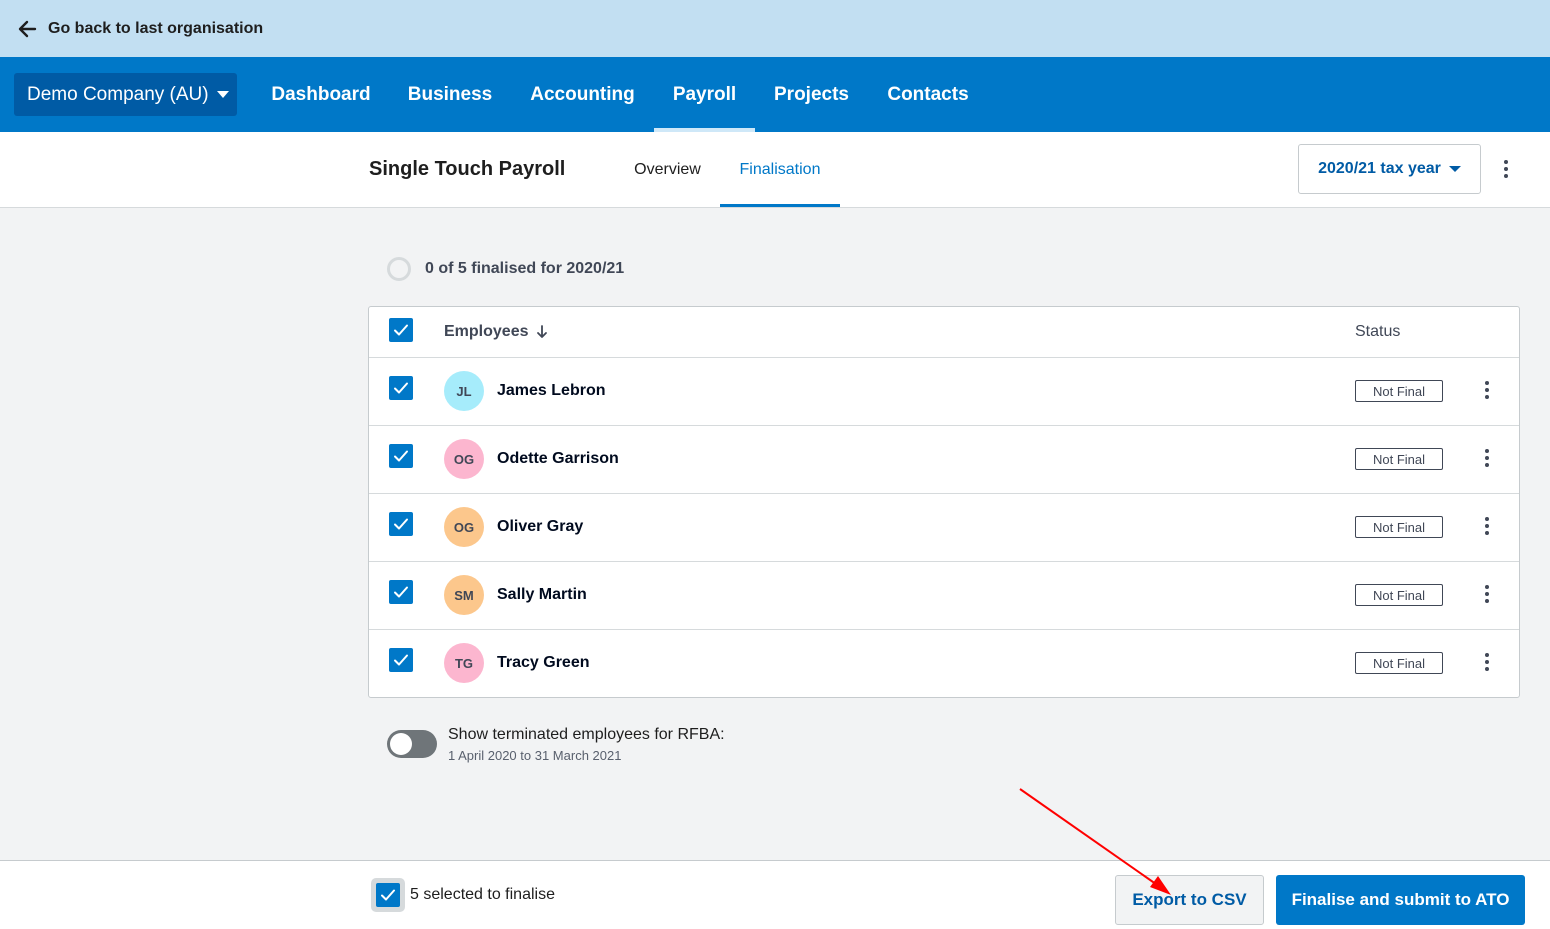 Image resolution: width=1550 pixels, height=929 pixels. I want to click on toggle-label: Show terminated employees for RFBA:, so click(586, 734).